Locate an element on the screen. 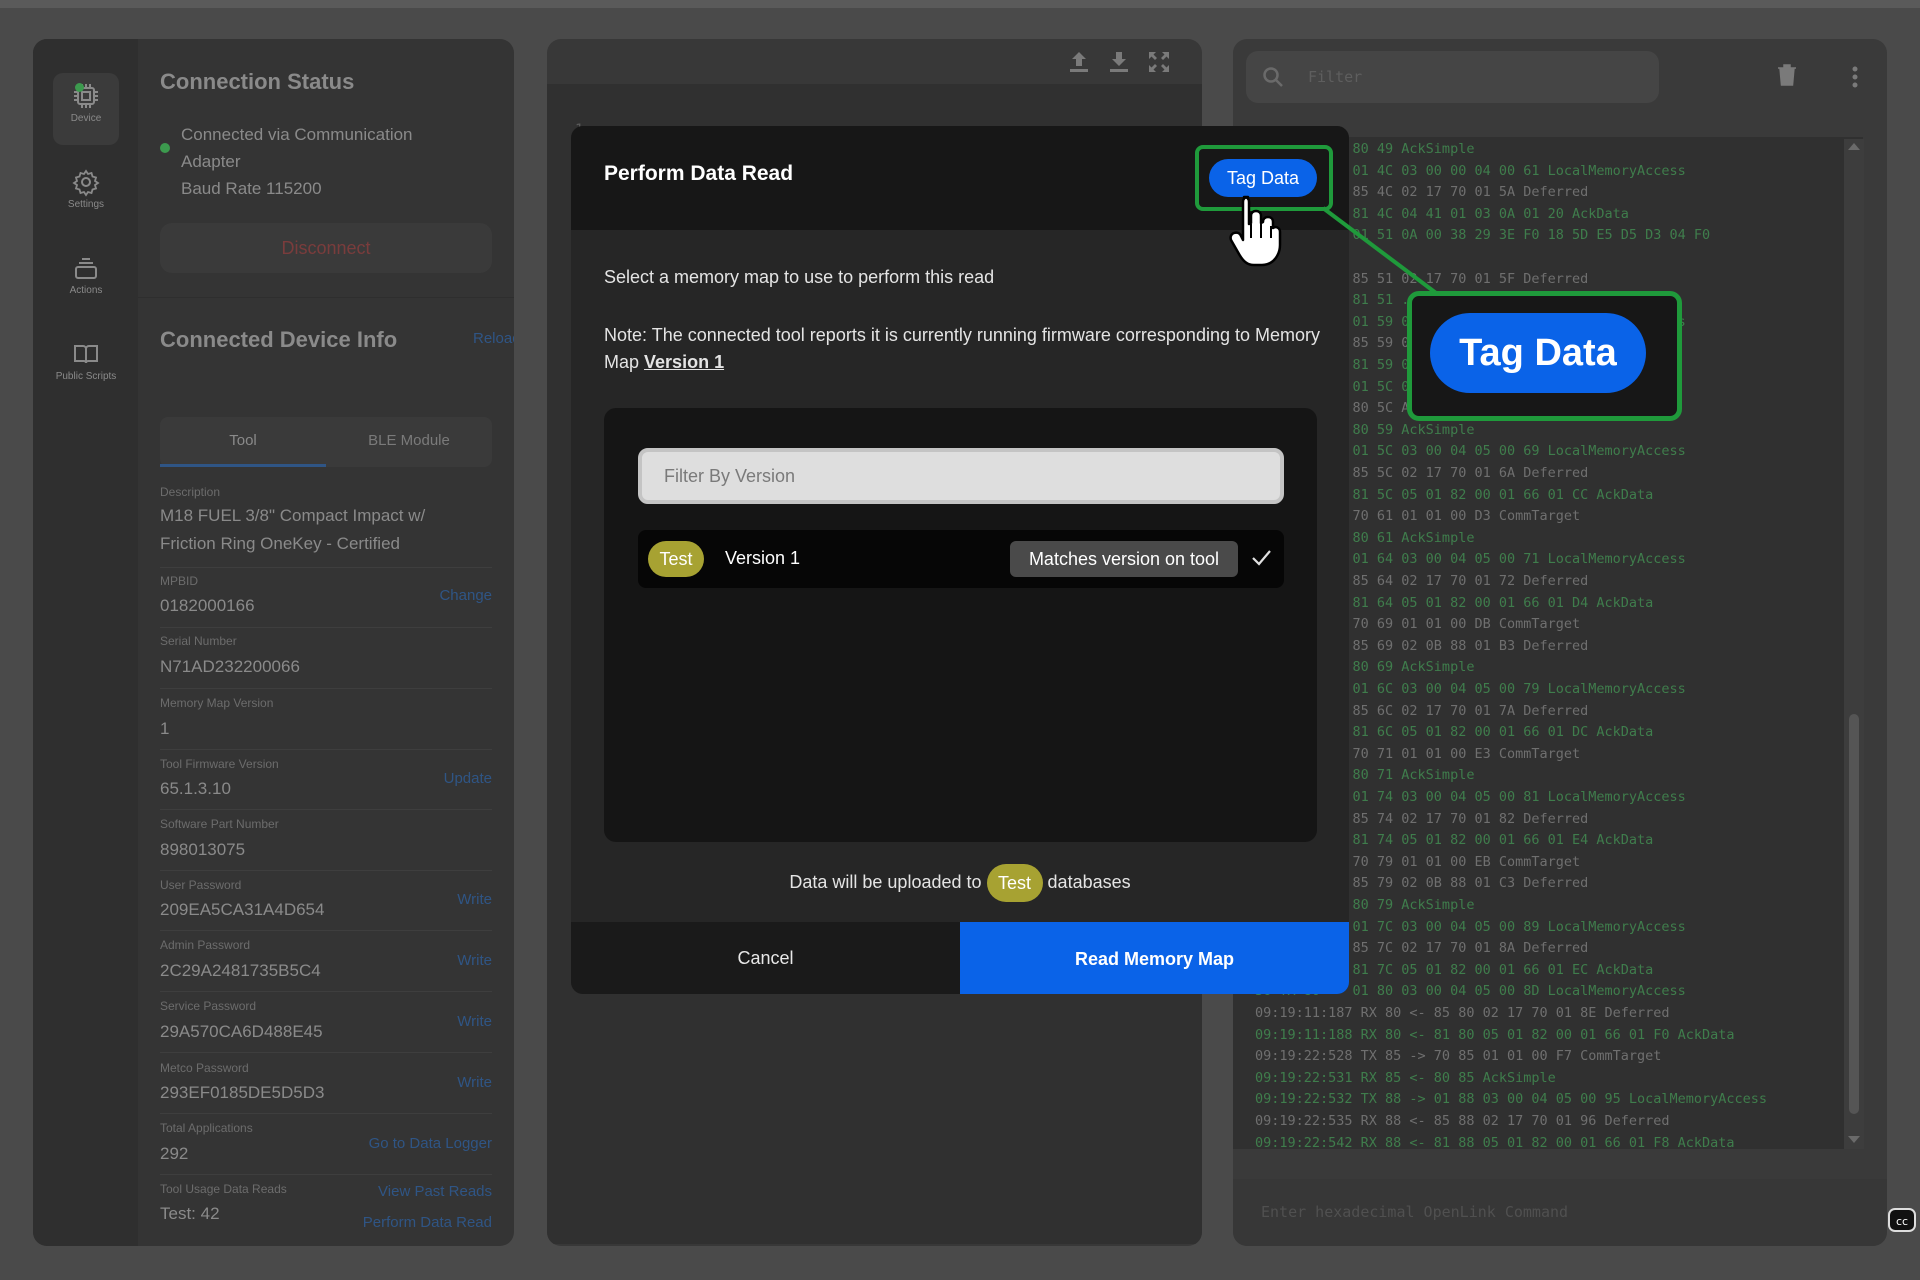 Image resolution: width=1920 pixels, height=1280 pixels. hand-pointer-icon is located at coordinates (1255, 231).